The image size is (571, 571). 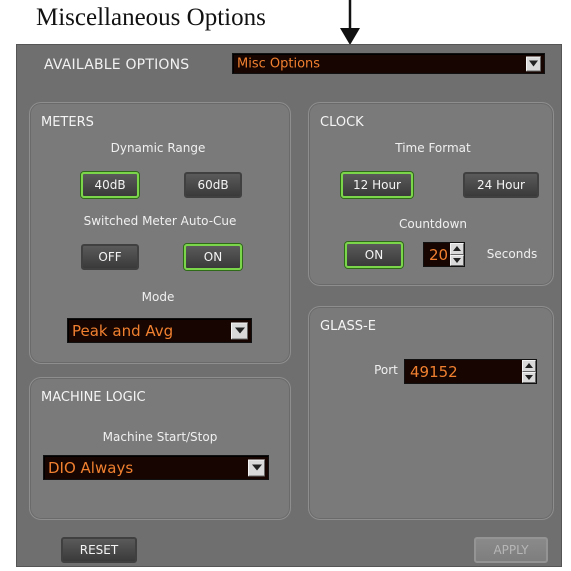 What do you see at coordinates (350, 22) in the screenshot?
I see `arrow-down-icon` at bounding box center [350, 22].